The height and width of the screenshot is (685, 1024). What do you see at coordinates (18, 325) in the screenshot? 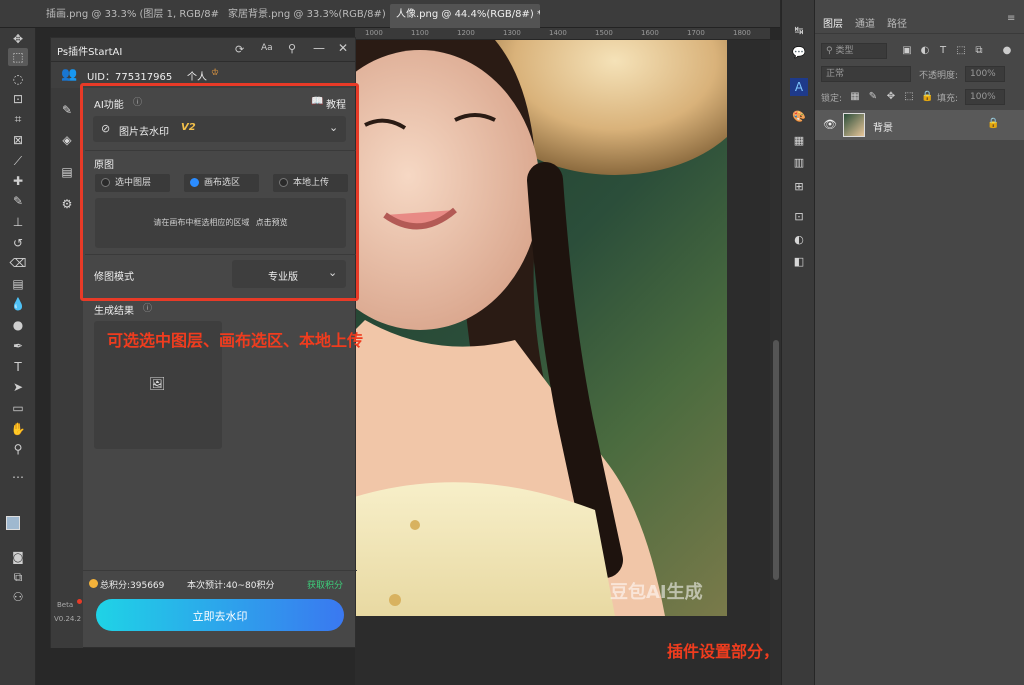
I see `dodge-tool-icon: ●` at bounding box center [18, 325].